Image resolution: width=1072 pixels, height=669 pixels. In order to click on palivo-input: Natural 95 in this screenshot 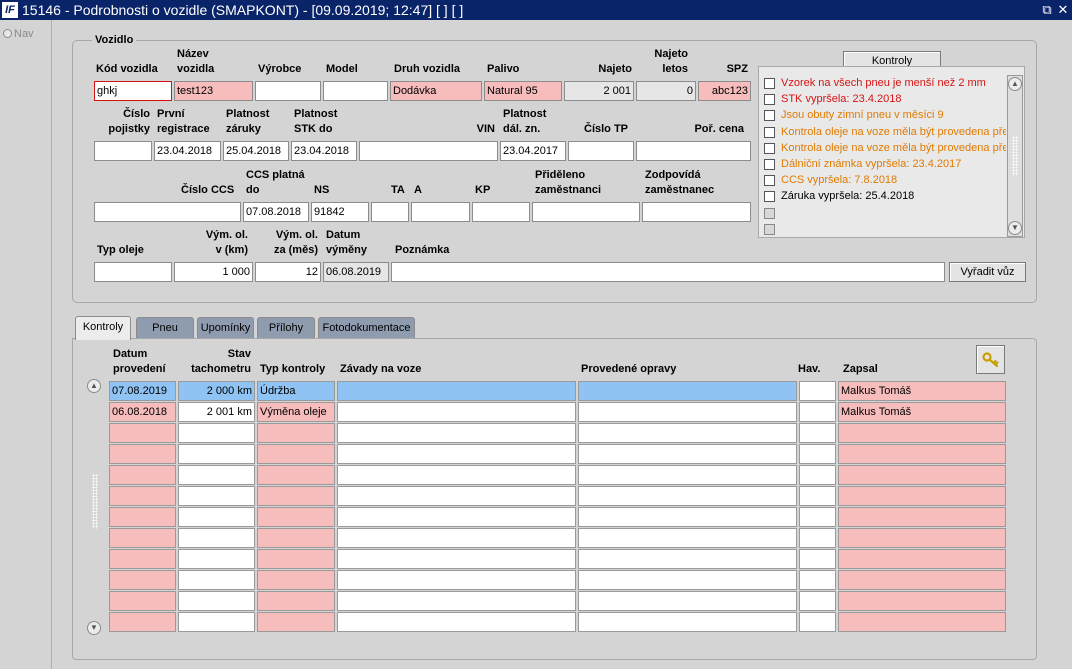, I will do `click(523, 91)`.